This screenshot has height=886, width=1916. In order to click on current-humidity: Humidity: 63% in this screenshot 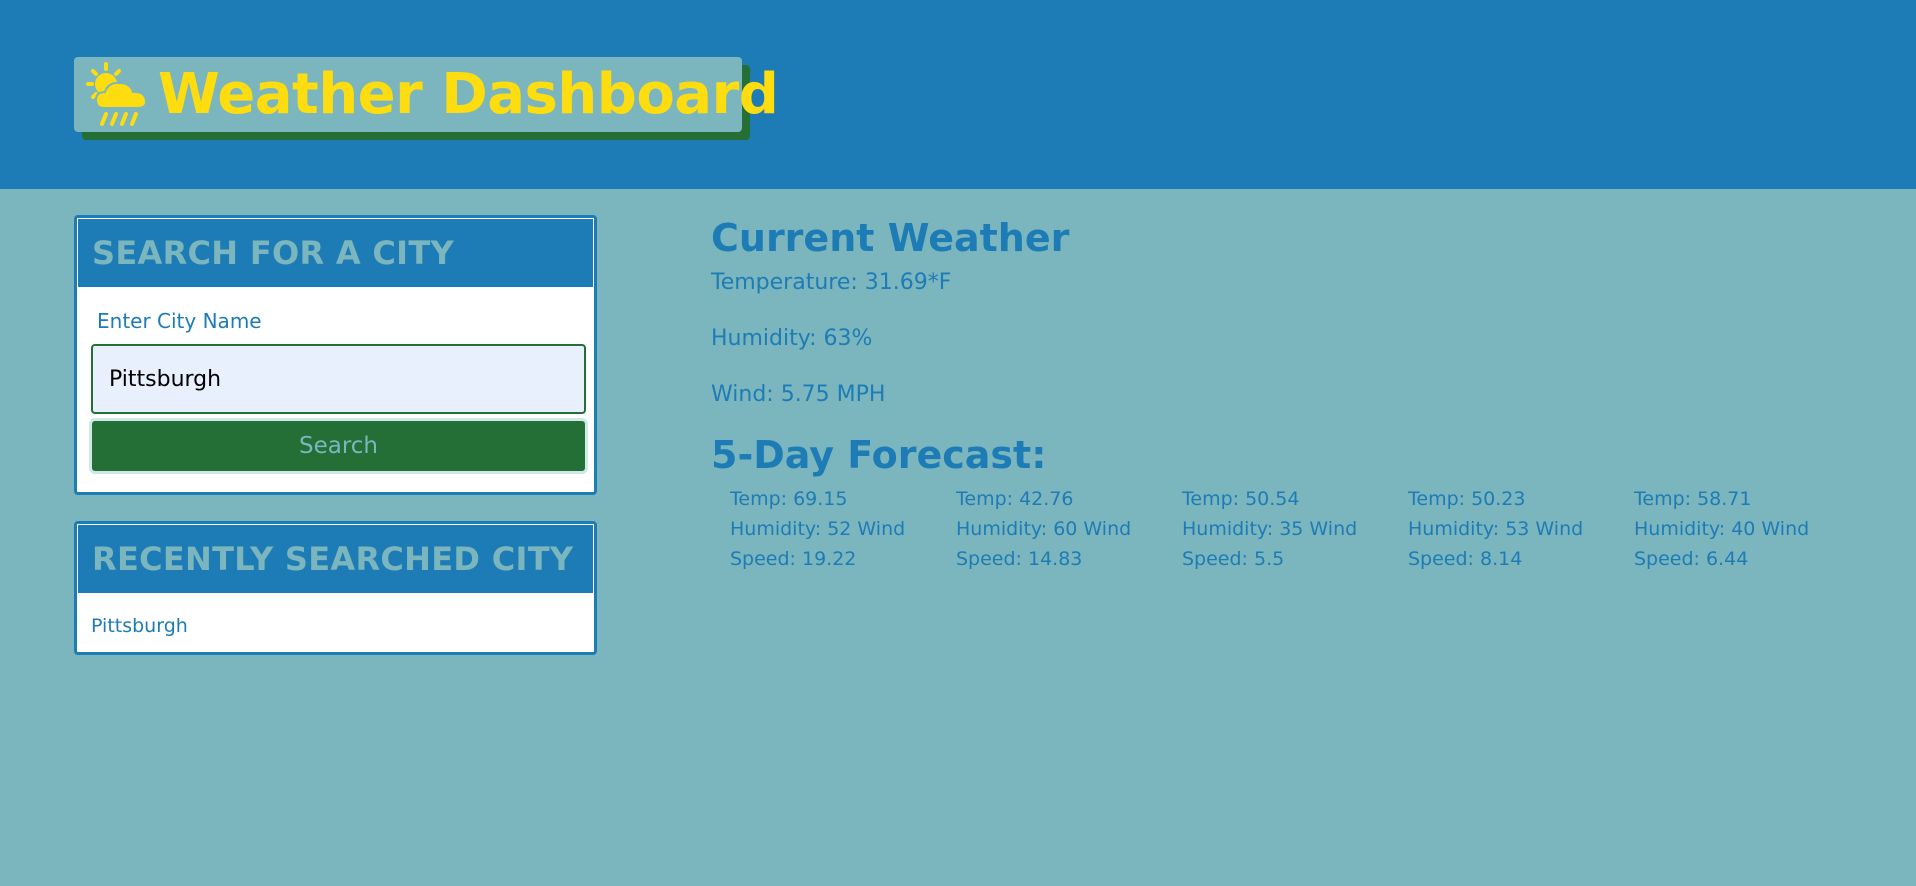, I will do `click(792, 338)`.